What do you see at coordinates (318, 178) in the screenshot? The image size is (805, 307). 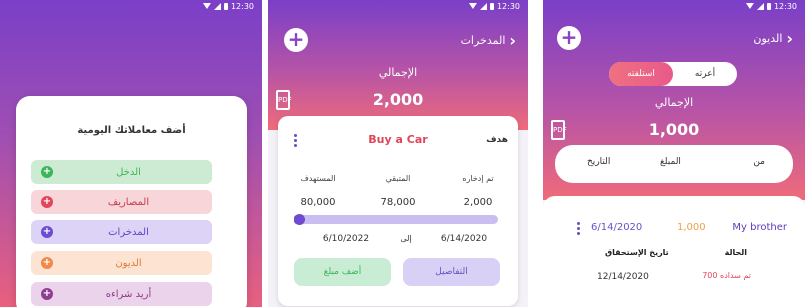 I see `target-label: المستهدف` at bounding box center [318, 178].